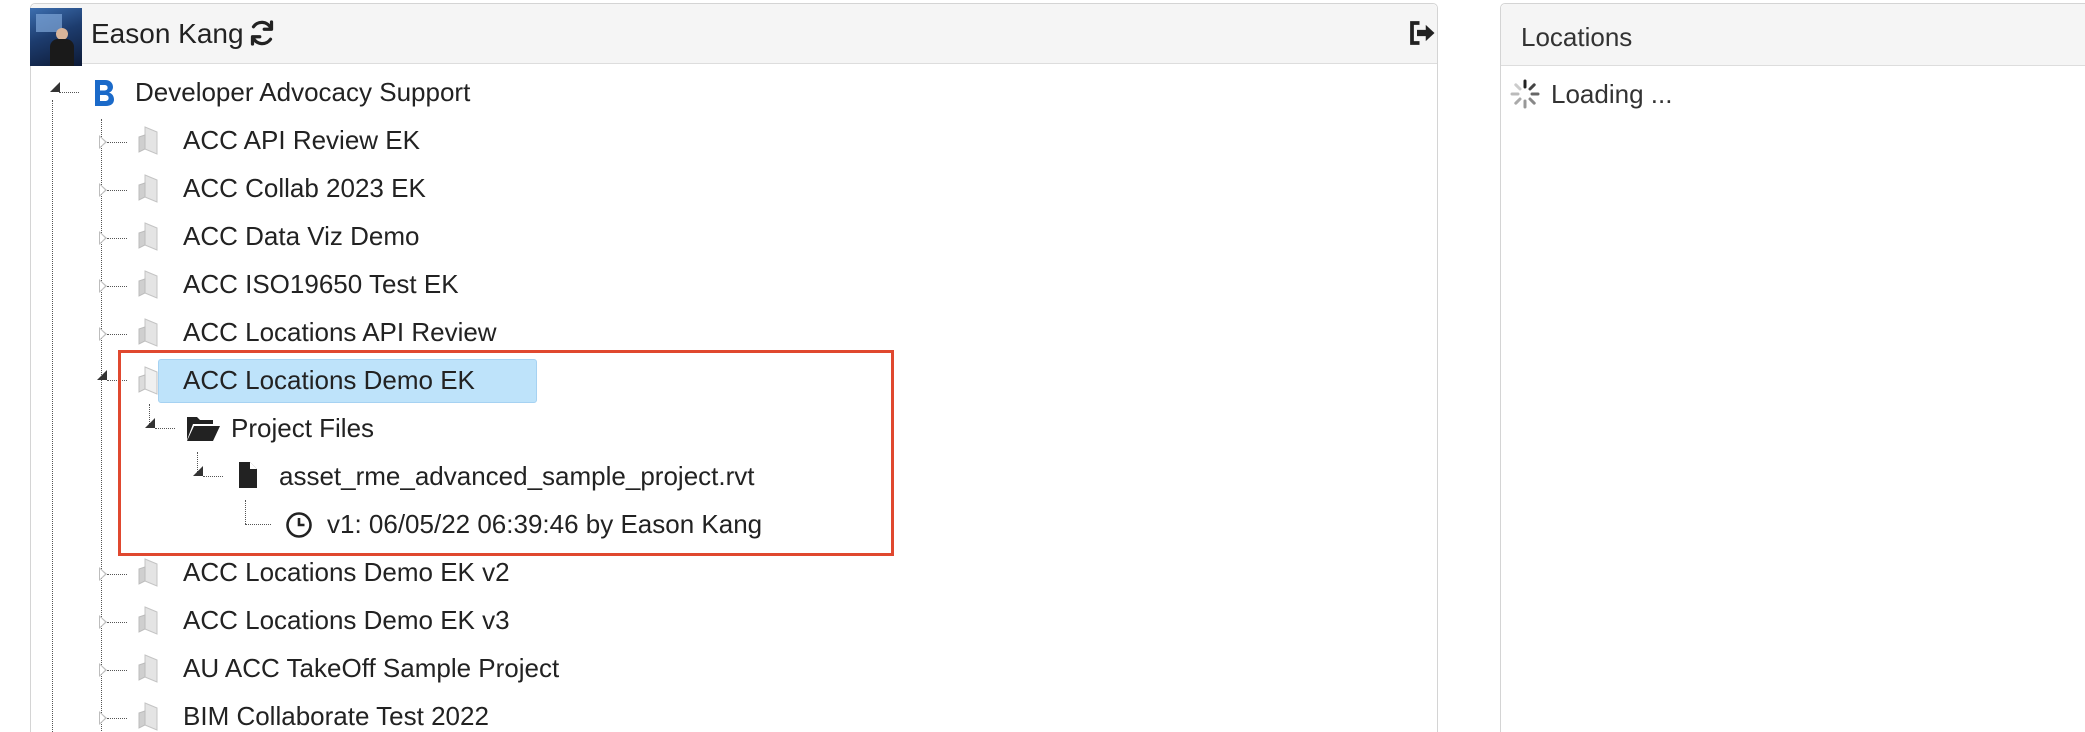 This screenshot has width=2085, height=732. What do you see at coordinates (301, 140) in the screenshot?
I see `tree-node-project: ACC API Review EK` at bounding box center [301, 140].